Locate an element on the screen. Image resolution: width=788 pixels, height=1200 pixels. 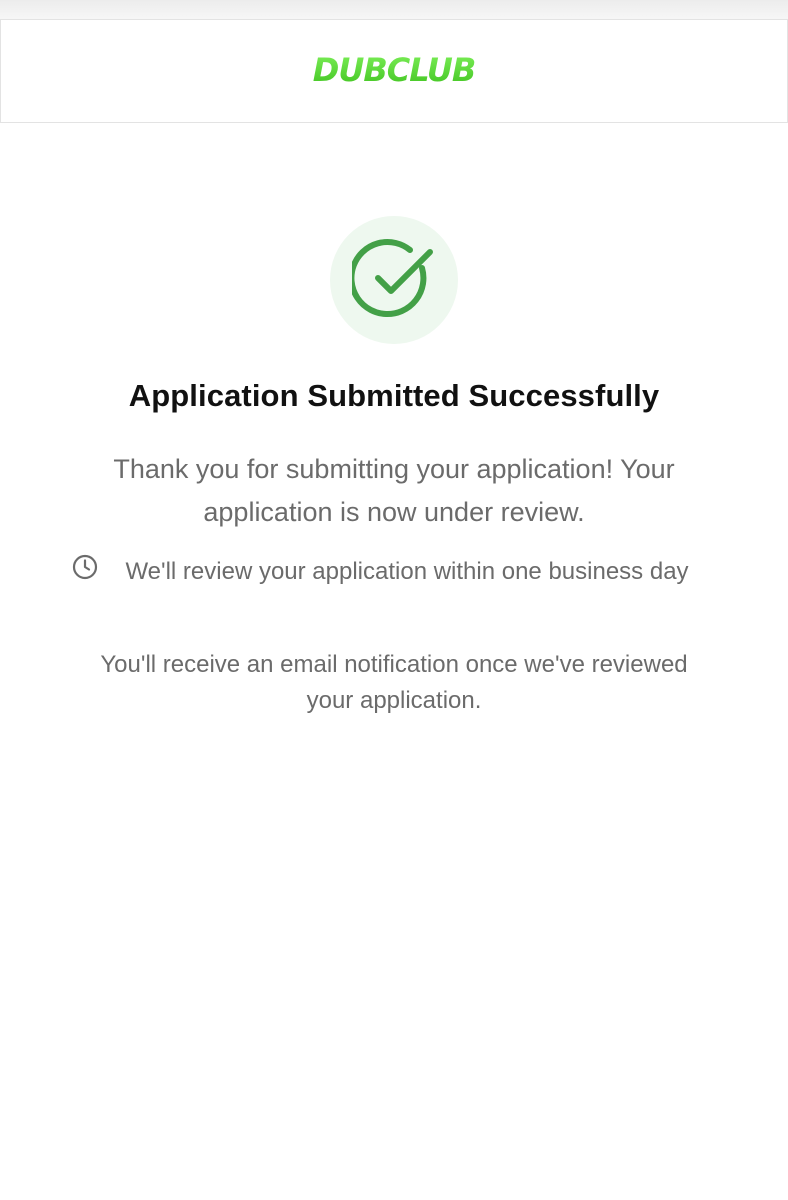
page-title: Application Submitted Successfully is located at coordinates (394, 395).